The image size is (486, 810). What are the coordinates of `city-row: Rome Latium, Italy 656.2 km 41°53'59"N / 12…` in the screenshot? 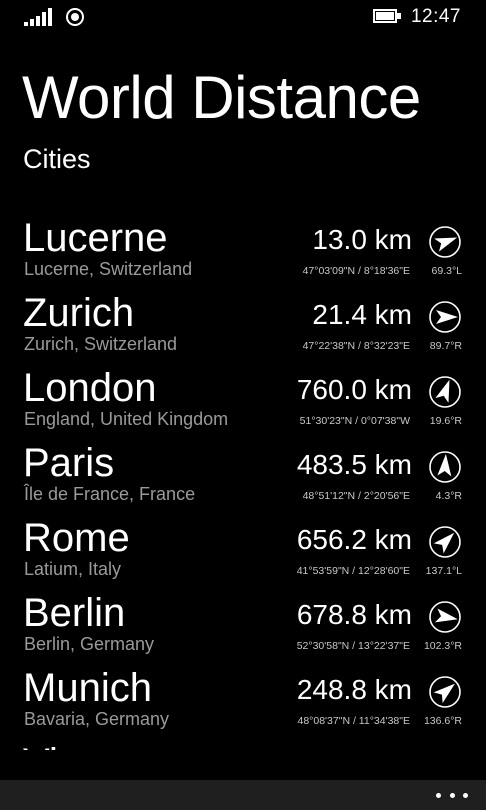 It's located at (243, 549).